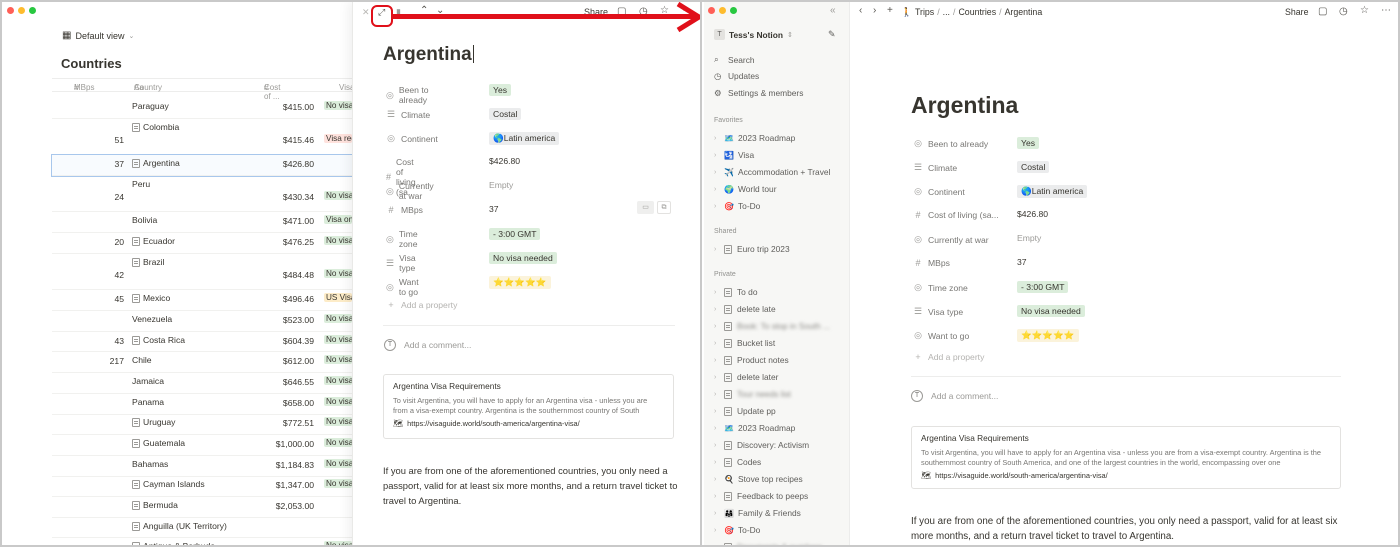  I want to click on table-row: Bermuda $2,053.00, so click(202, 507).